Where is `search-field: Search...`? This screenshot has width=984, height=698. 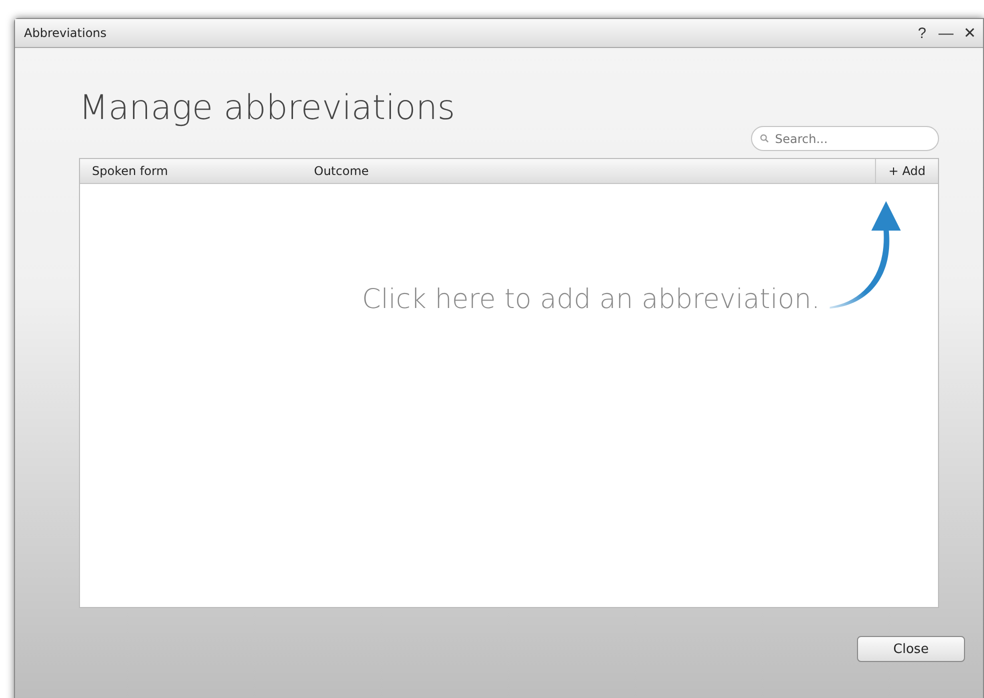
search-field: Search... is located at coordinates (845, 138).